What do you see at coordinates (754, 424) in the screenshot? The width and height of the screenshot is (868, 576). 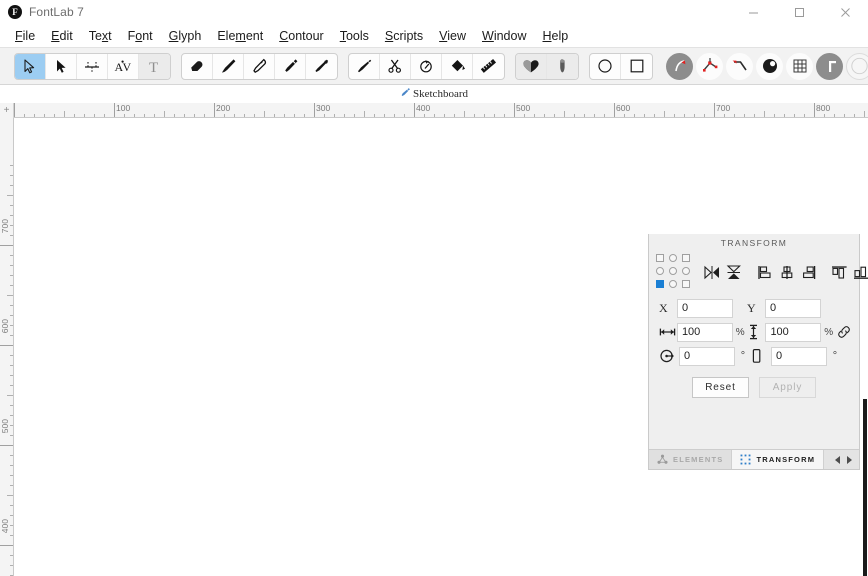 I see `panel-empty-space` at bounding box center [754, 424].